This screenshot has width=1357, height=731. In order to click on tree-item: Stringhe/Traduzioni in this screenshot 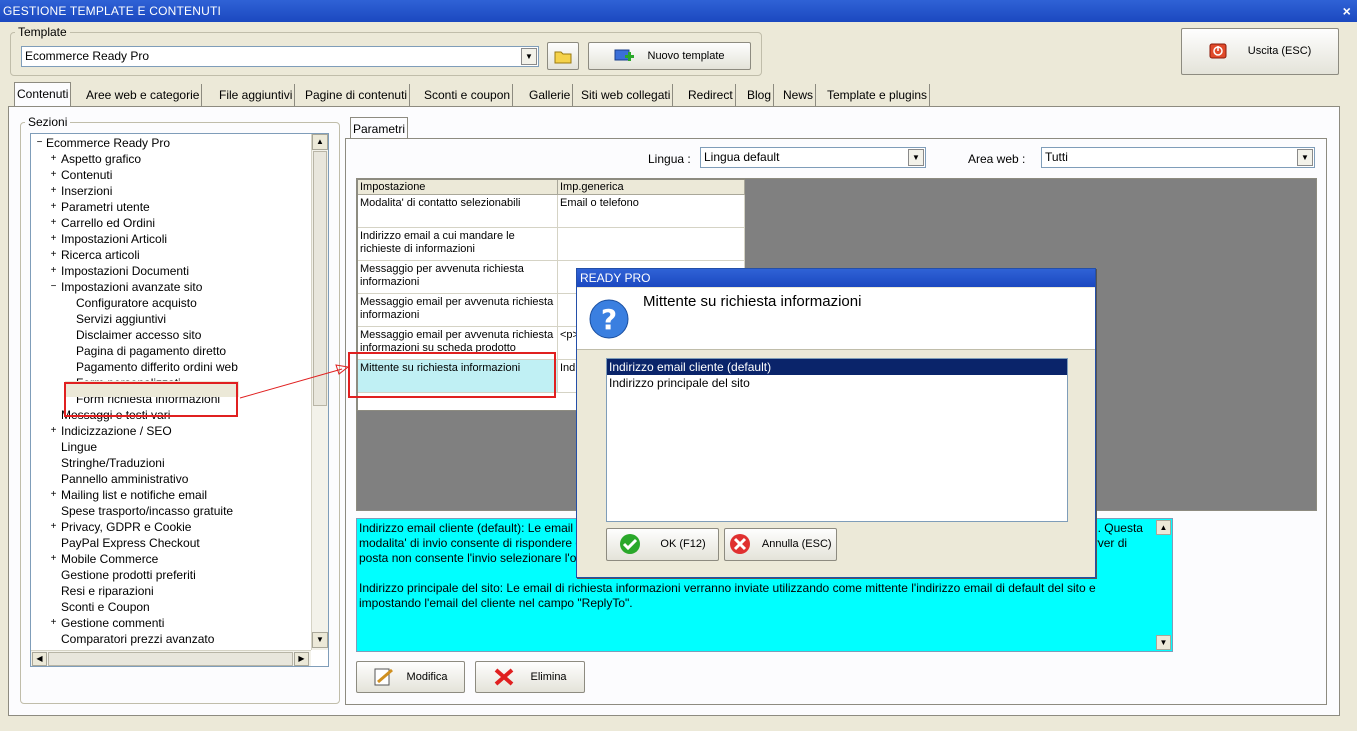, I will do `click(113, 463)`.